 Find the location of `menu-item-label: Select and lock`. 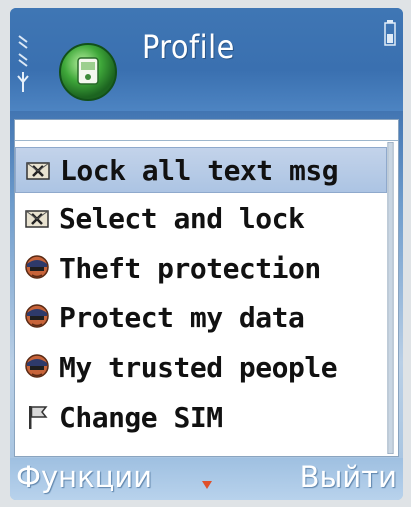

menu-item-label: Select and lock is located at coordinates (182, 218).